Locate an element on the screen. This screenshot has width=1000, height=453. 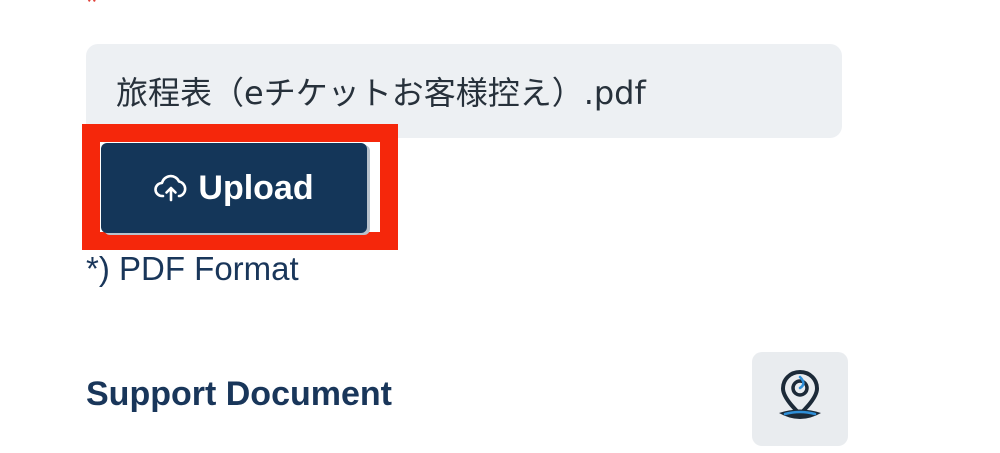
map-button is located at coordinates (800, 399).